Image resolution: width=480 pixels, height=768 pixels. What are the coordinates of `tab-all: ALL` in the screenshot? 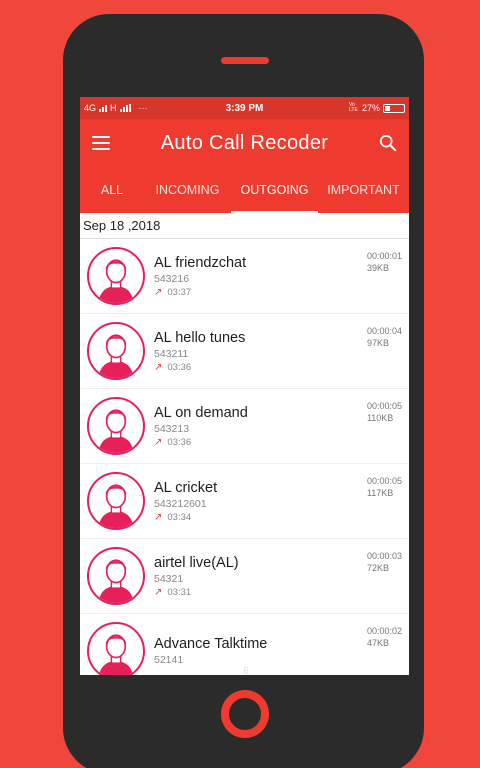 It's located at (112, 190).